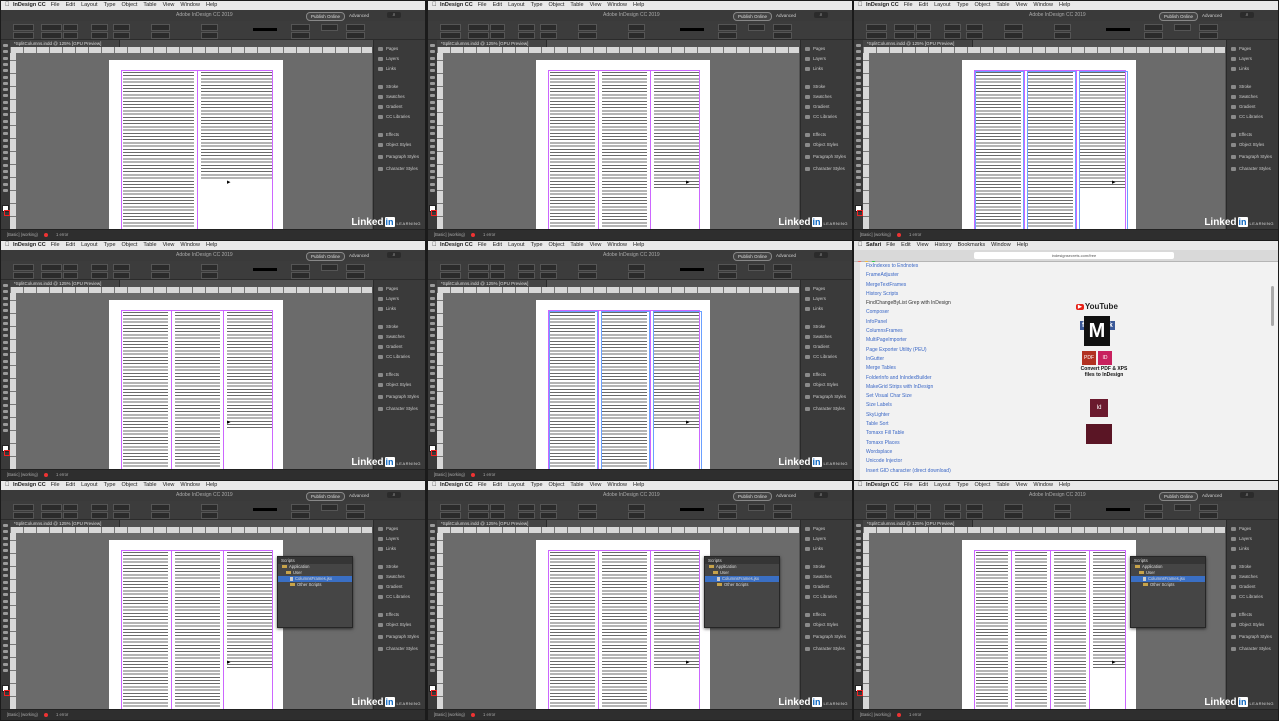  I want to click on script-link: FixIndexes to Endnotes, so click(941, 266).